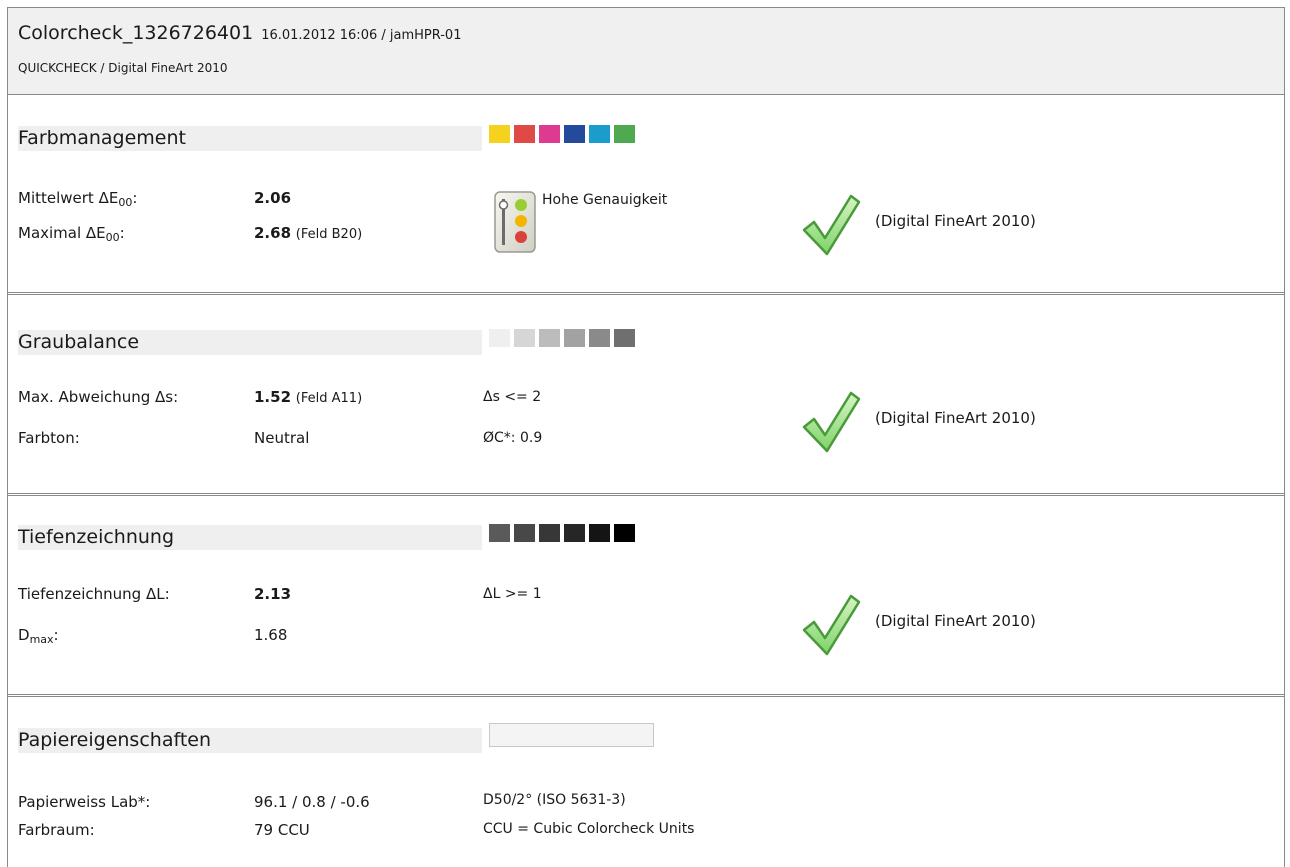 The image size is (1290, 867). I want to click on farbton-criterion: ØC*: 0.9, so click(513, 438).